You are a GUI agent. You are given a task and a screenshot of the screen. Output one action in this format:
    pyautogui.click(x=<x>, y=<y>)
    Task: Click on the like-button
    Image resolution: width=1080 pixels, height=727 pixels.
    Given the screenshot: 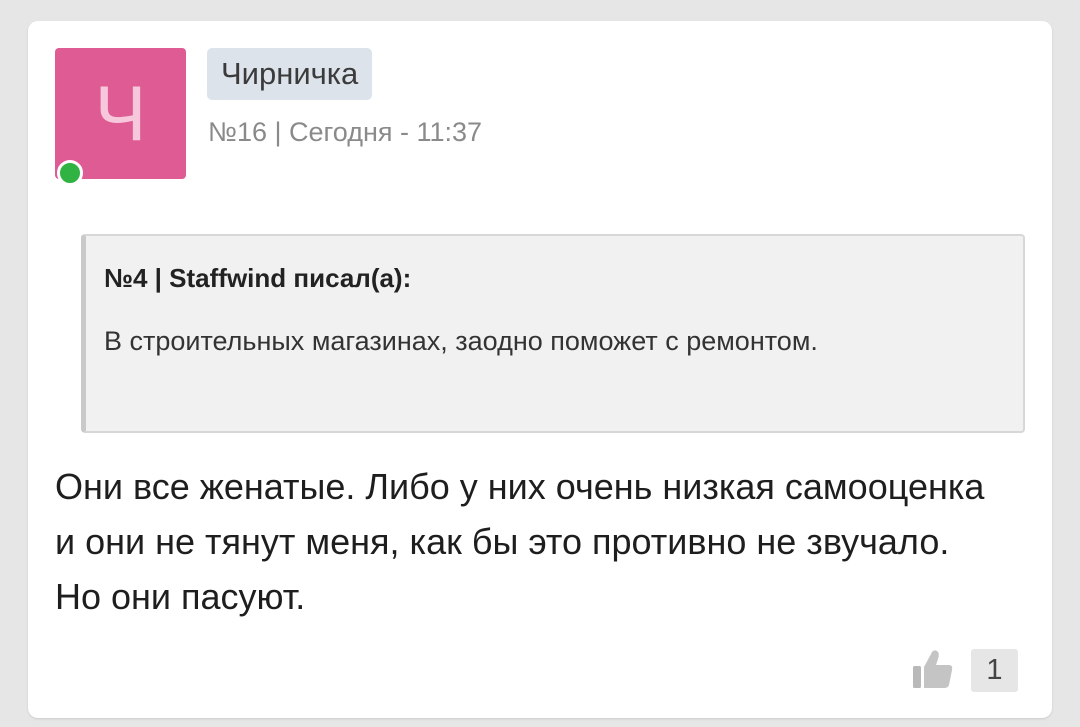 What is the action you would take?
    pyautogui.click(x=933, y=668)
    